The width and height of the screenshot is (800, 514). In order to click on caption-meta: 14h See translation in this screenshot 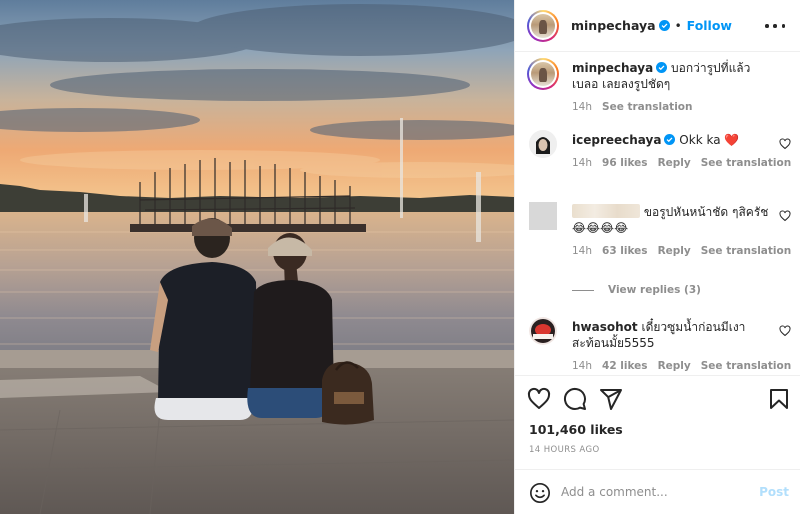, I will do `click(672, 107)`.